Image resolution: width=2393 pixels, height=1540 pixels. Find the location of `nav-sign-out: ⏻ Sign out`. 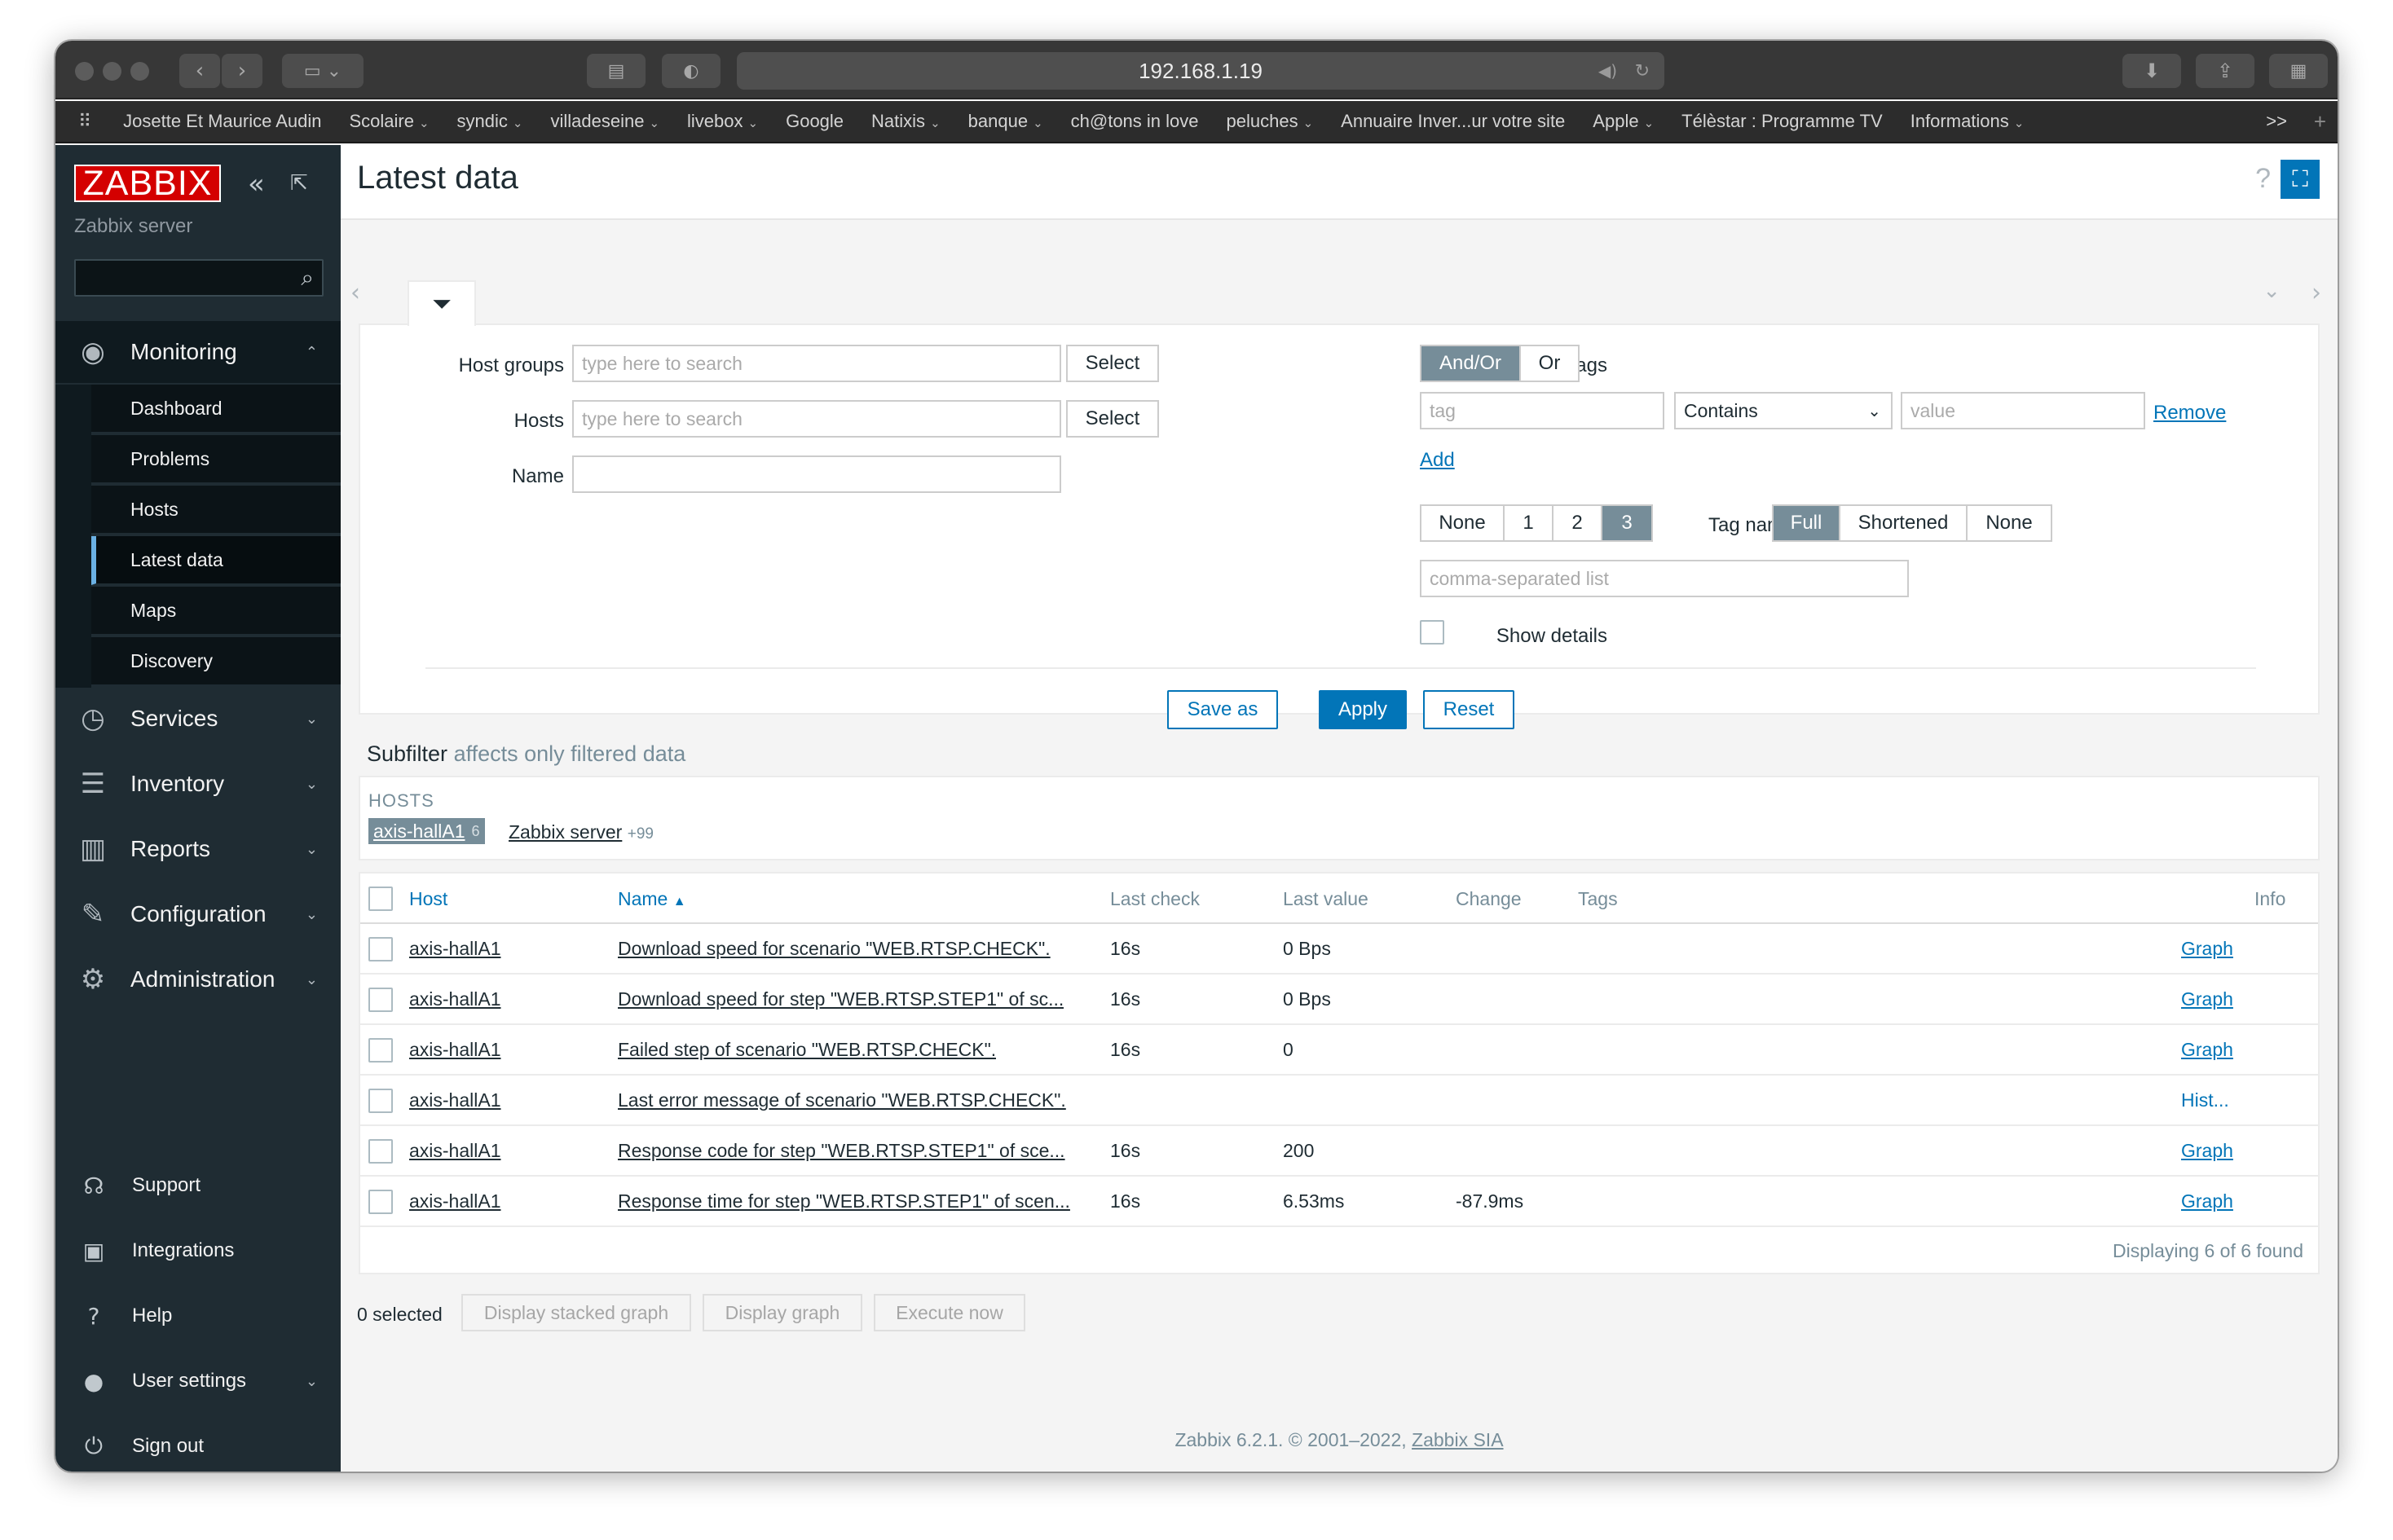

nav-sign-out: ⏻ Sign out is located at coordinates (198, 1445).